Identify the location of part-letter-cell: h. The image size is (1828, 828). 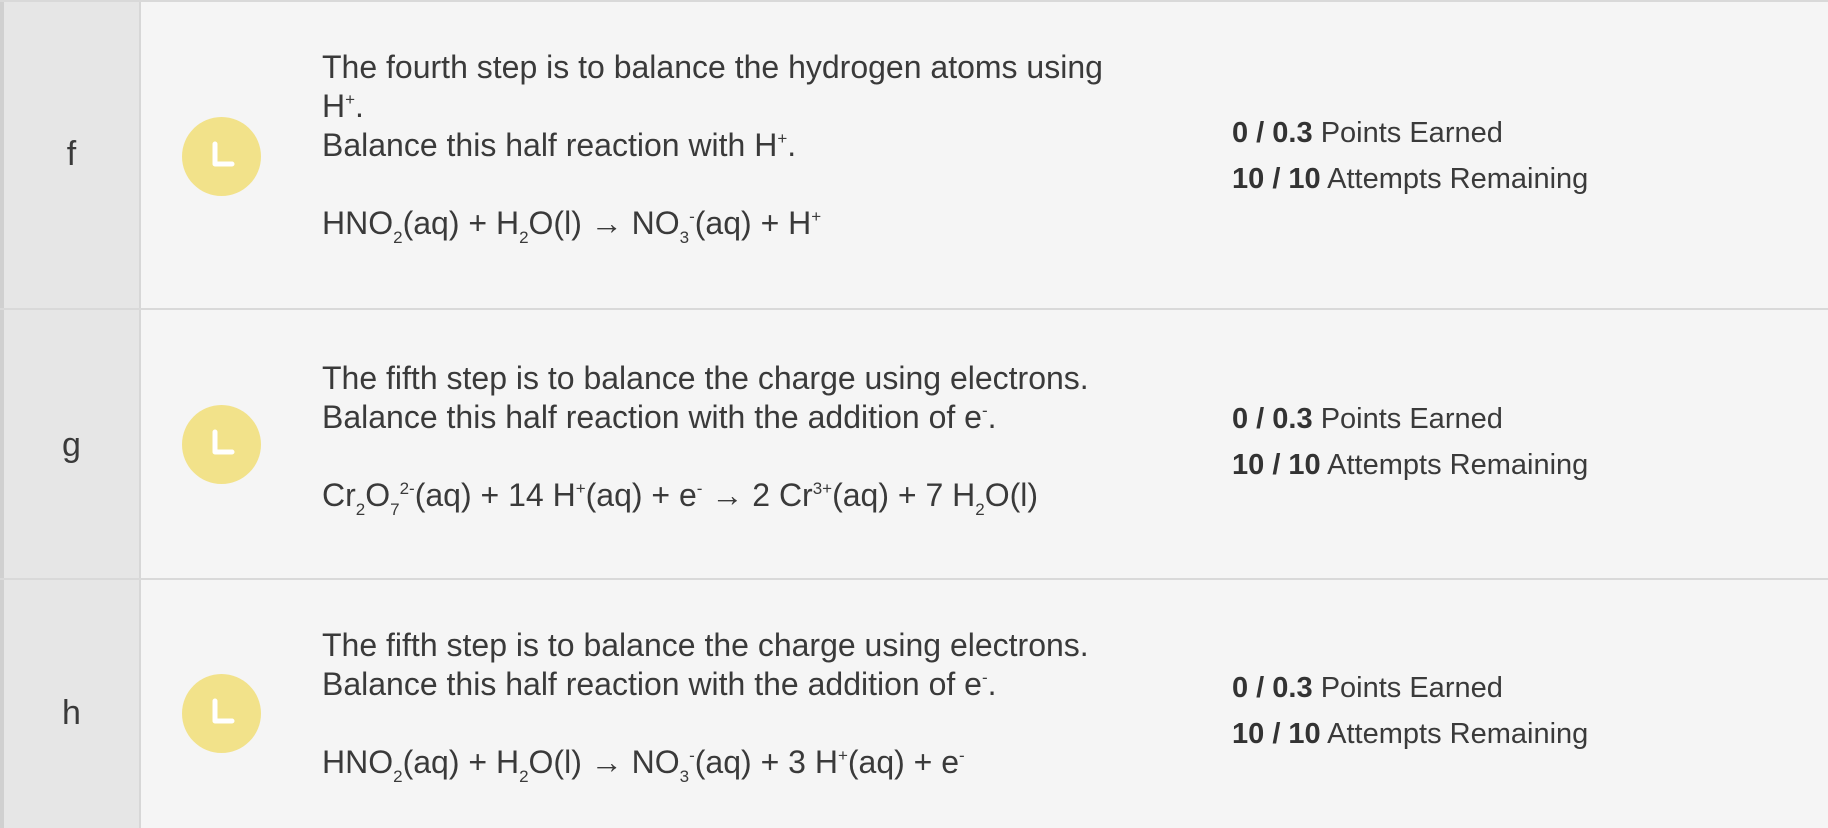
(70, 704).